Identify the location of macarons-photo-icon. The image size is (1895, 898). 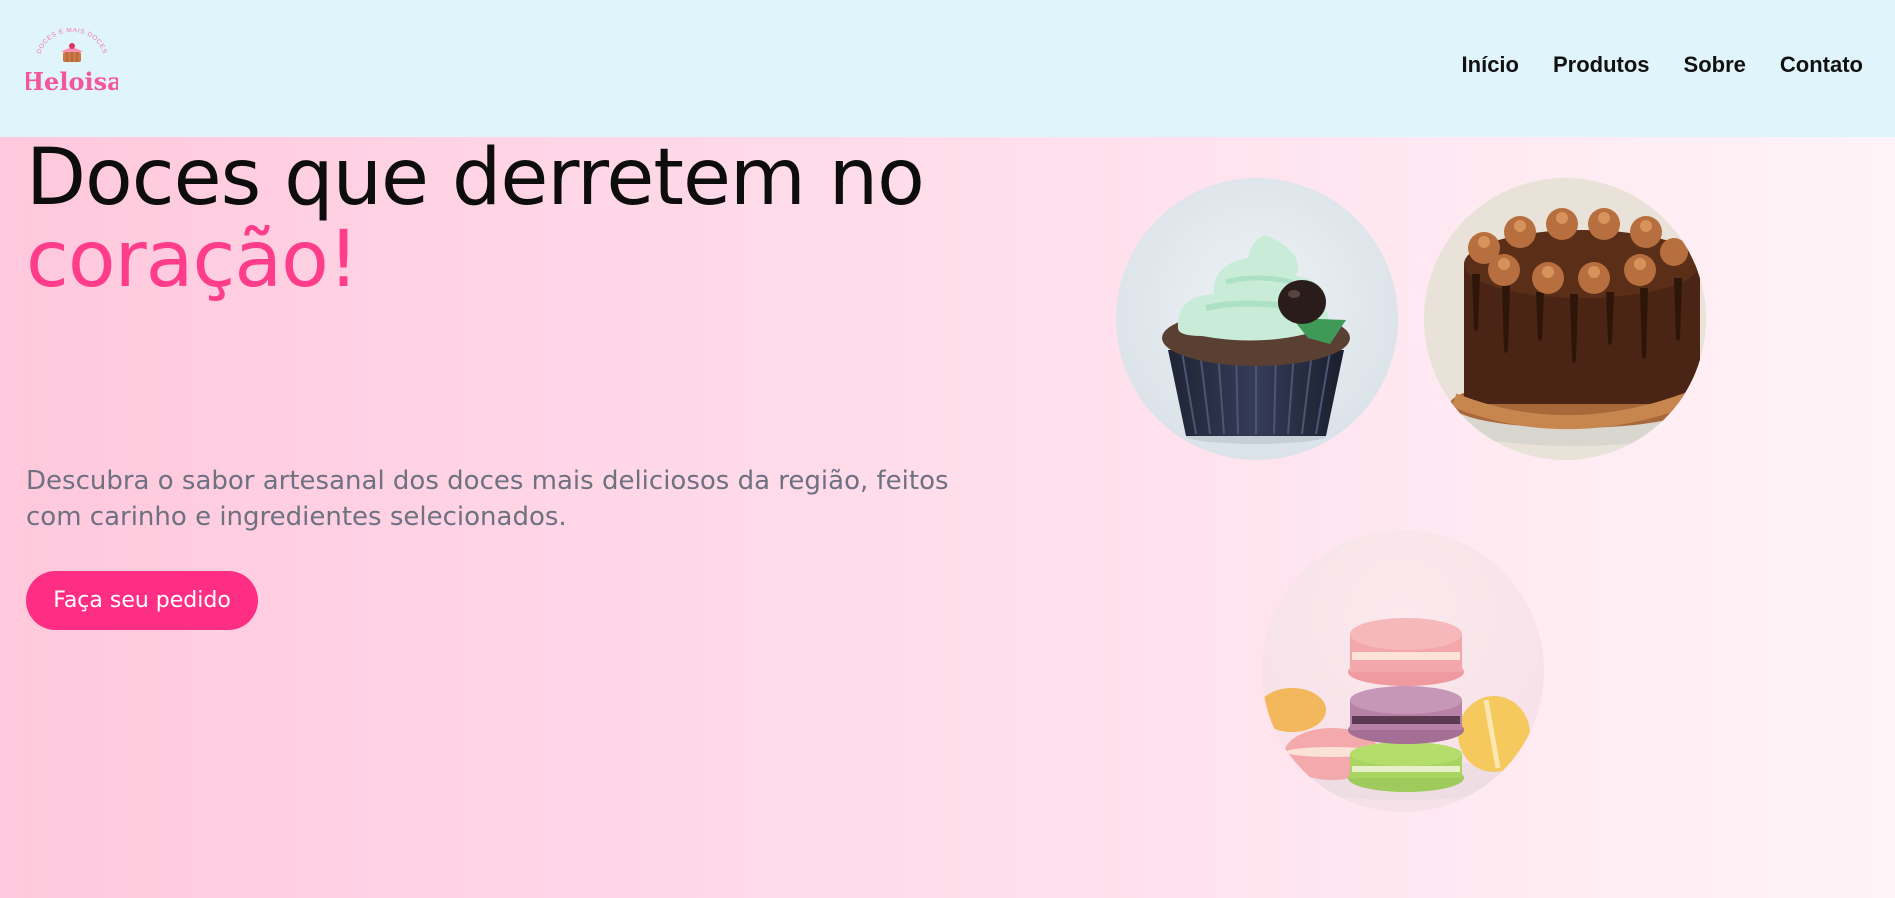
(1403, 671).